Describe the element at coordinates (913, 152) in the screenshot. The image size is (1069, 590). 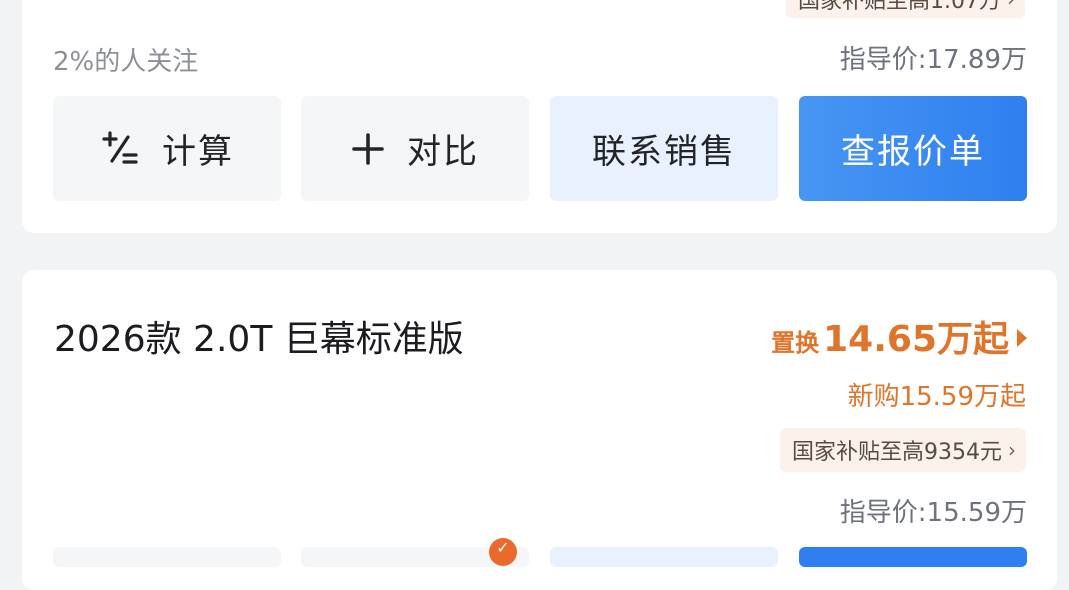
I see `get-quote-label: 查报价单` at that location.